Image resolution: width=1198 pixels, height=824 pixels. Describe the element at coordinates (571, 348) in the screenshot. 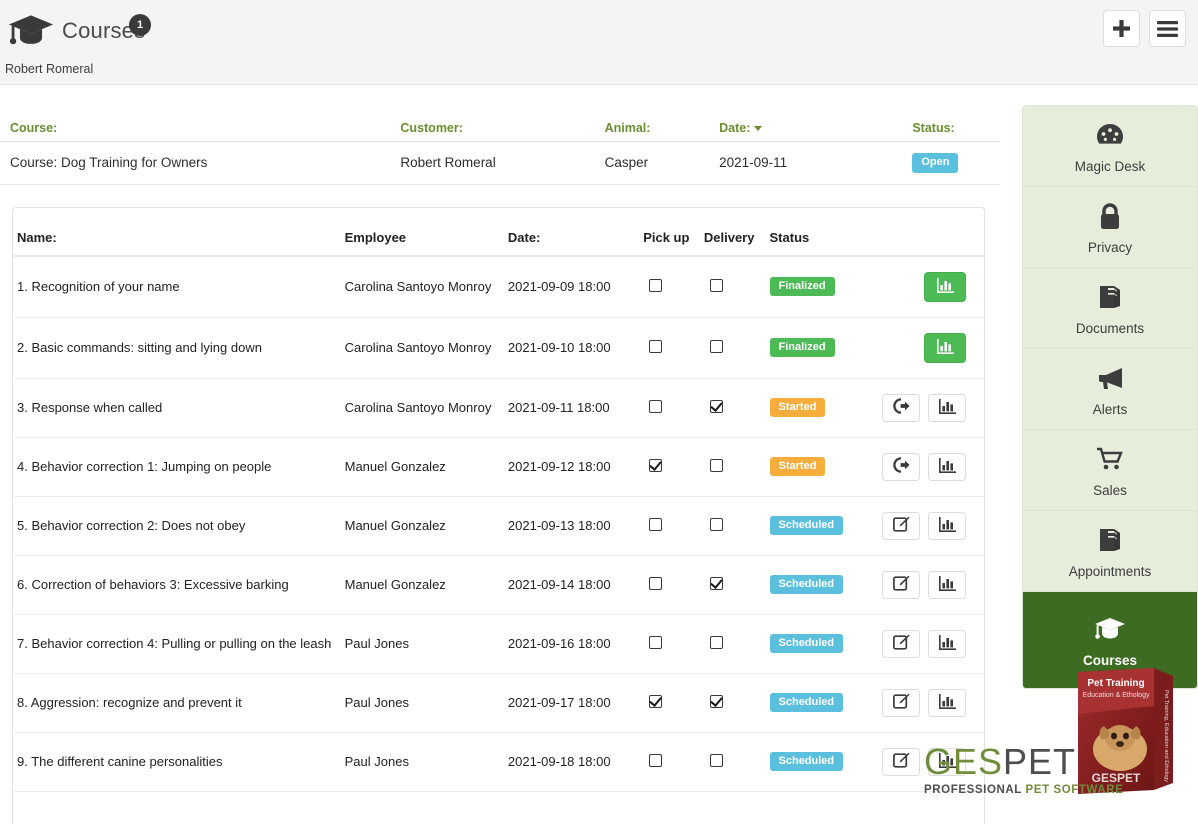

I see `cell-date: 2021-09-10 18:00` at that location.